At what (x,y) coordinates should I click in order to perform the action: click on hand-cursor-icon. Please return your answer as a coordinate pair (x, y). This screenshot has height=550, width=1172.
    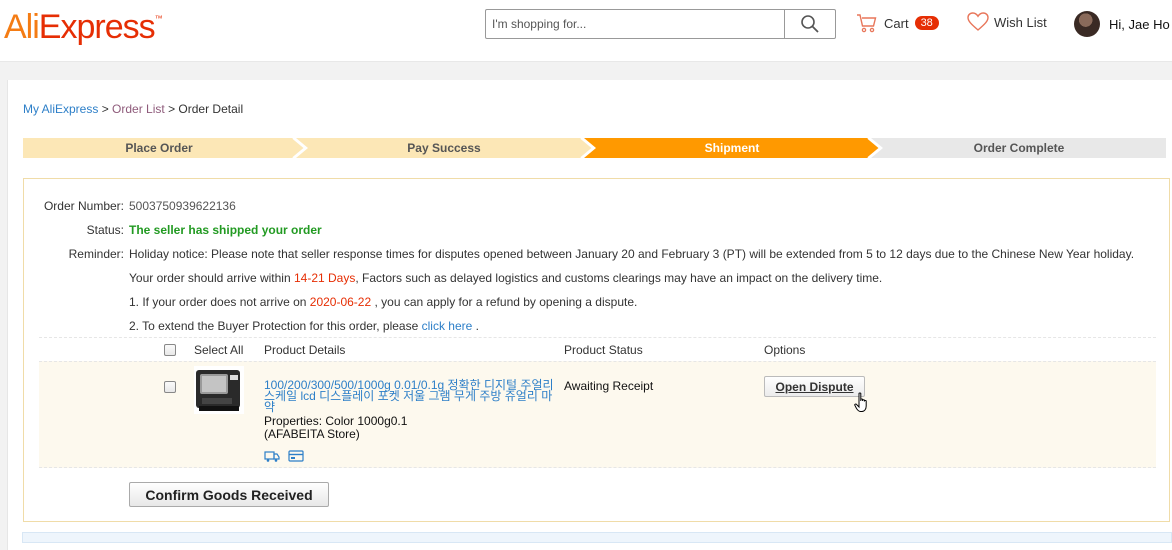
    Looking at the image, I should click on (860, 402).